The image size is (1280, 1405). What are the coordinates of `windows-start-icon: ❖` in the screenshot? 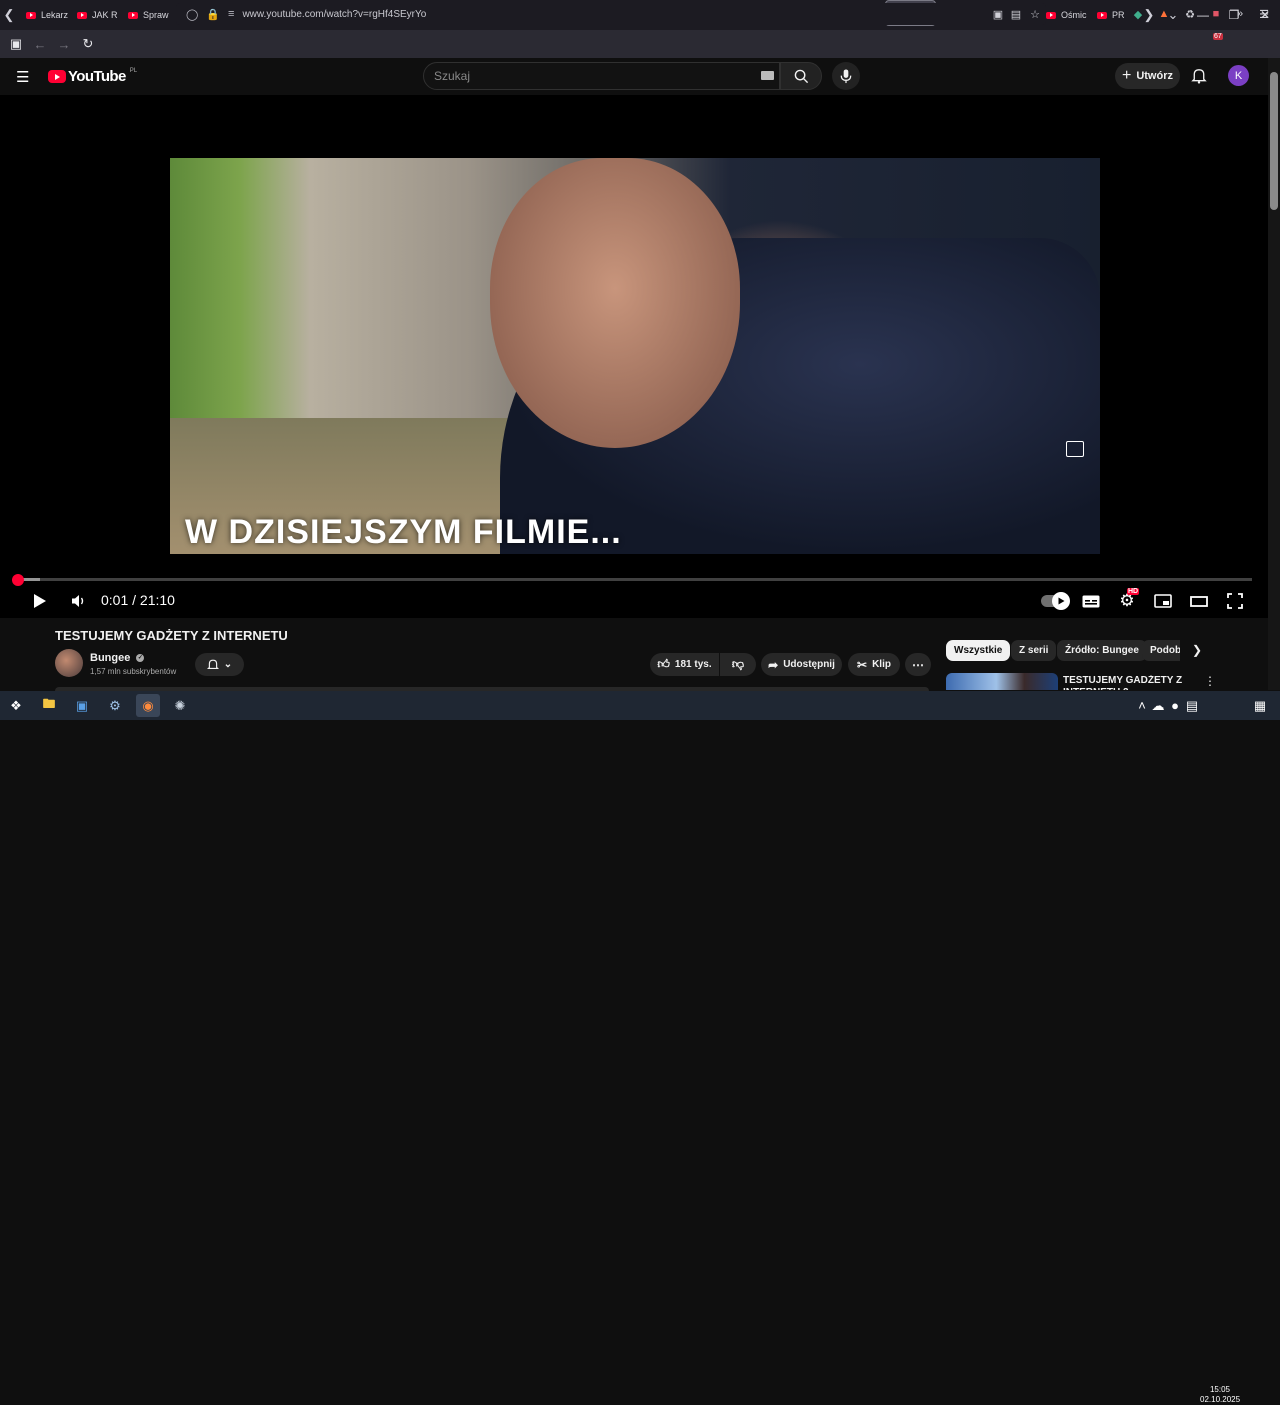 It's located at (16, 705).